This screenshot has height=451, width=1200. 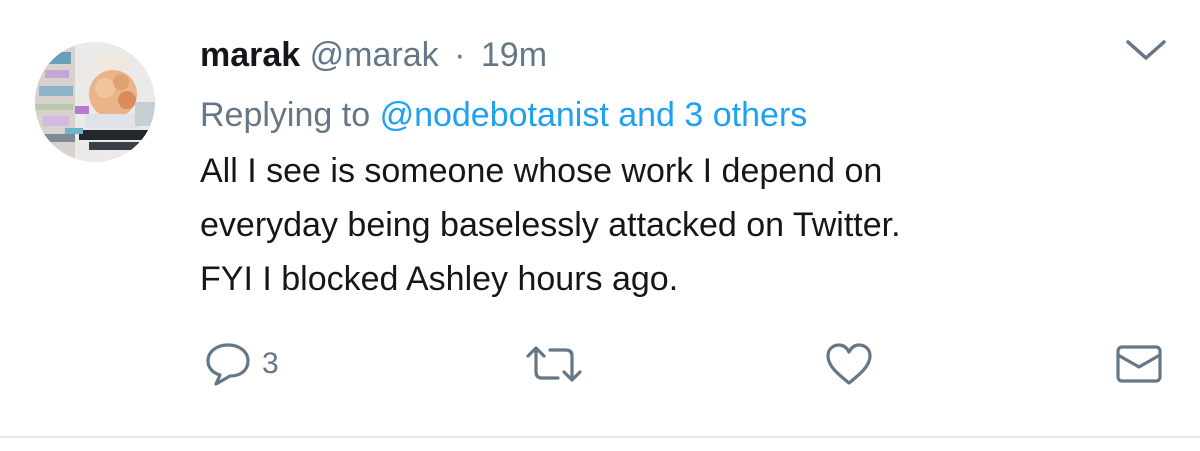 I want to click on retweet-icon, so click(x=554, y=364).